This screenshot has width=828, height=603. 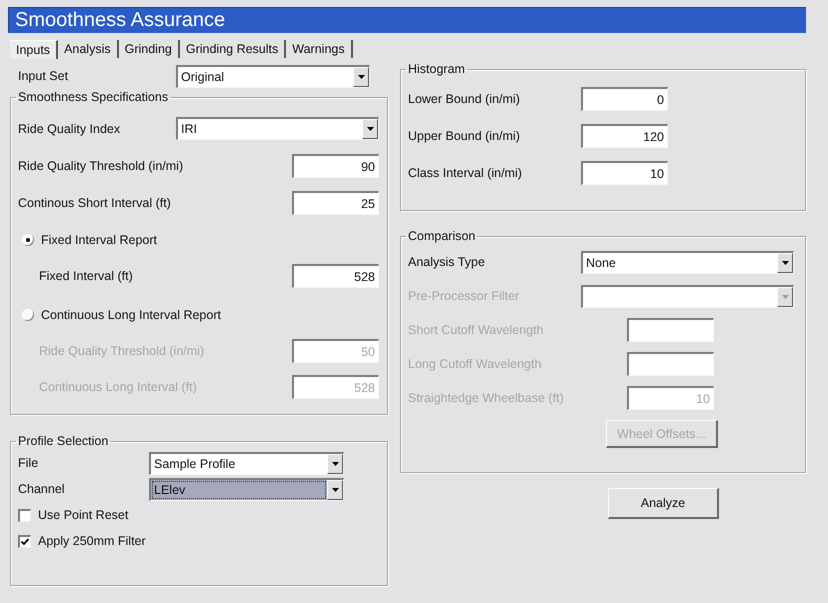 What do you see at coordinates (277, 128) in the screenshot?
I see `dropdown: IRI` at bounding box center [277, 128].